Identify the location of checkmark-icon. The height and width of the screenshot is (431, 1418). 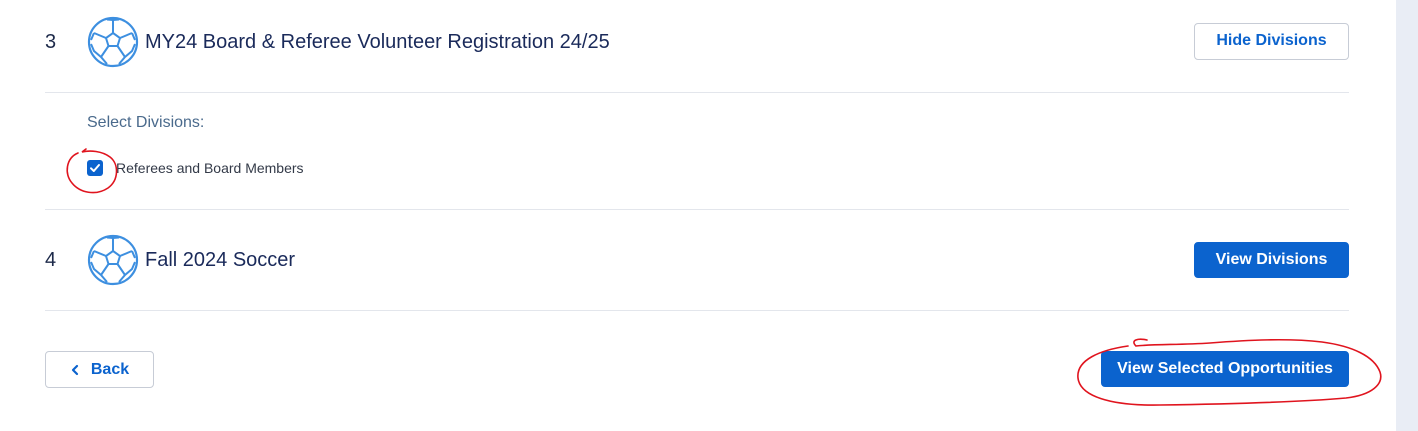
(95, 168).